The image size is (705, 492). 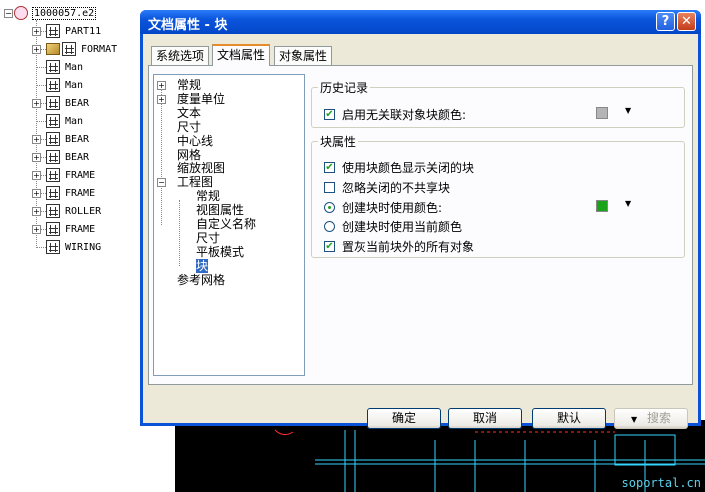 I want to click on tree-root: − 1000057.e2, so click(x=50, y=13).